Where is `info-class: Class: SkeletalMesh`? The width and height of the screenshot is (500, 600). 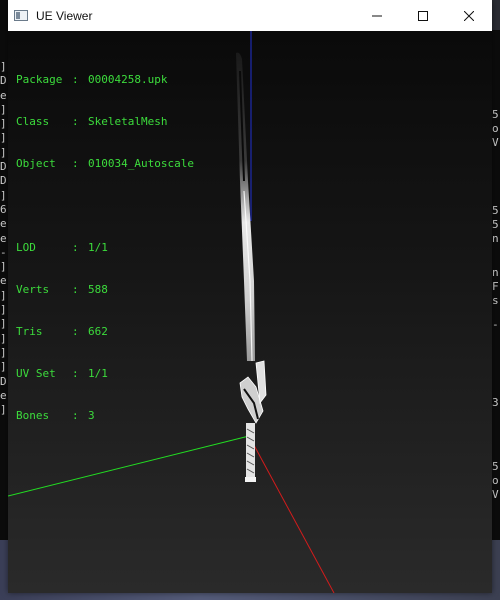 info-class: Class: SkeletalMesh is located at coordinates (92, 121).